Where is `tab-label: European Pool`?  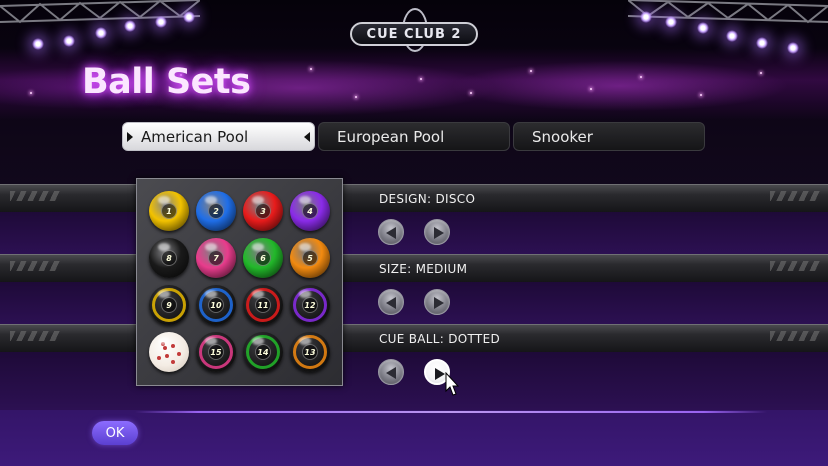
tab-label: European Pool is located at coordinates (391, 136).